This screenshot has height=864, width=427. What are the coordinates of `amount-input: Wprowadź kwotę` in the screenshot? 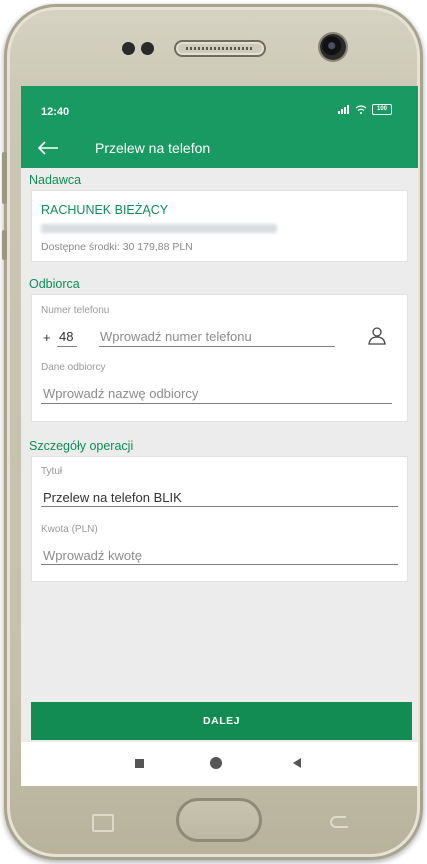 It's located at (92, 555).